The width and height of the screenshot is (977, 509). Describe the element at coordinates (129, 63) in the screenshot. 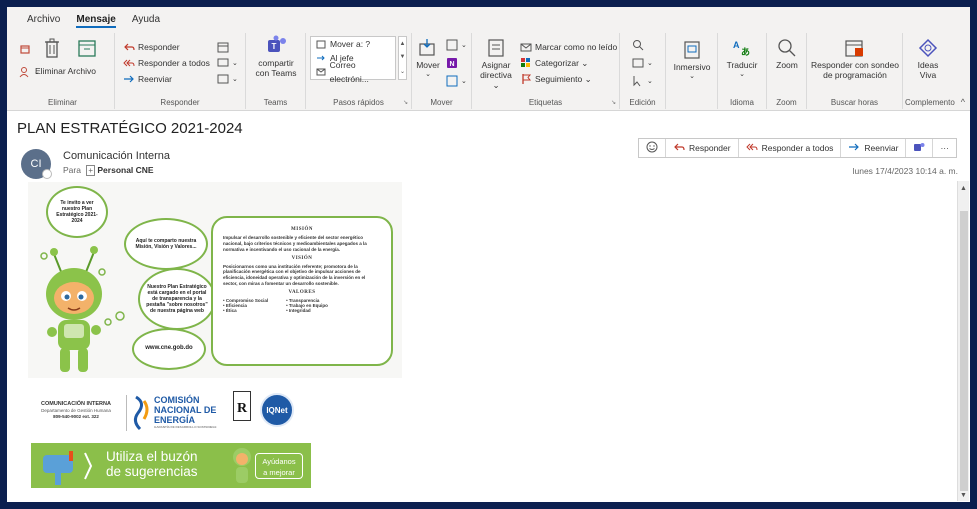

I see `reply-all-icon` at that location.